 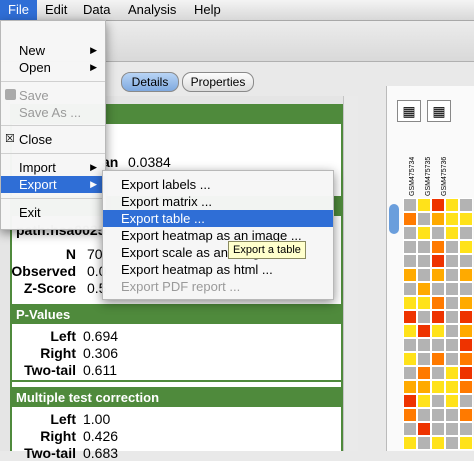 I want to click on details-scrollbar, so click(x=350, y=273).